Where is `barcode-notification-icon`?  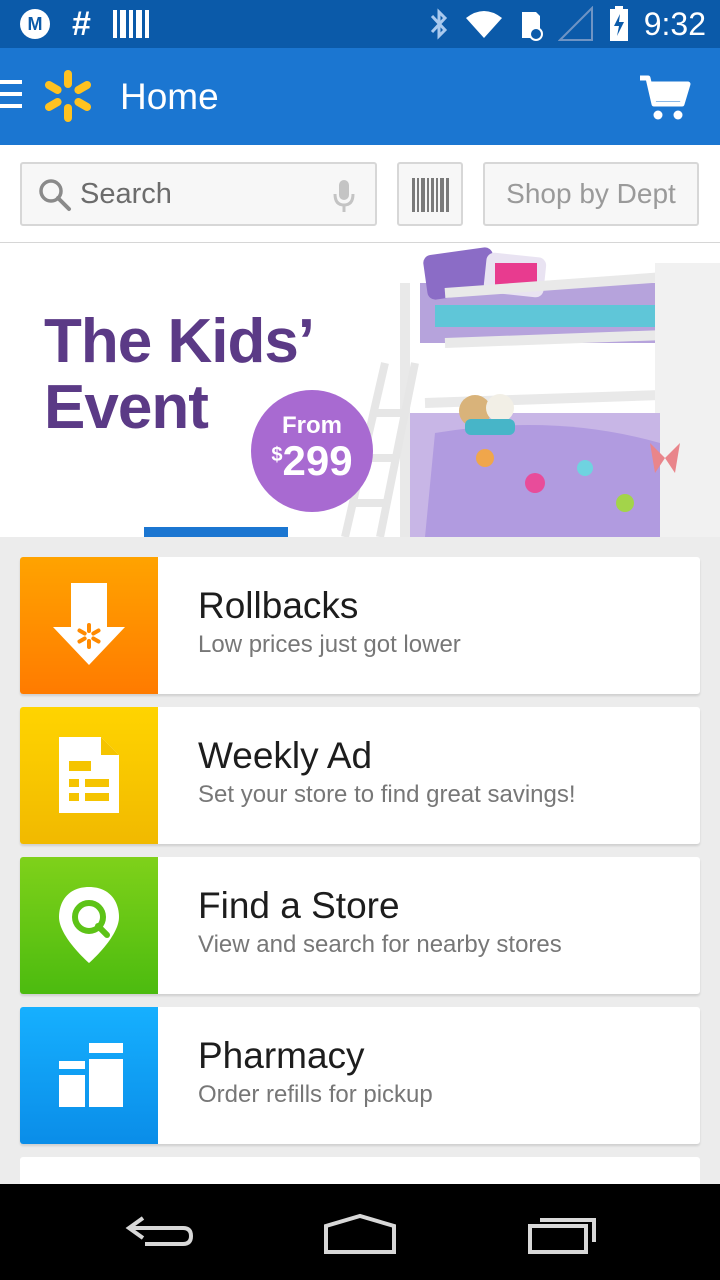 barcode-notification-icon is located at coordinates (130, 24).